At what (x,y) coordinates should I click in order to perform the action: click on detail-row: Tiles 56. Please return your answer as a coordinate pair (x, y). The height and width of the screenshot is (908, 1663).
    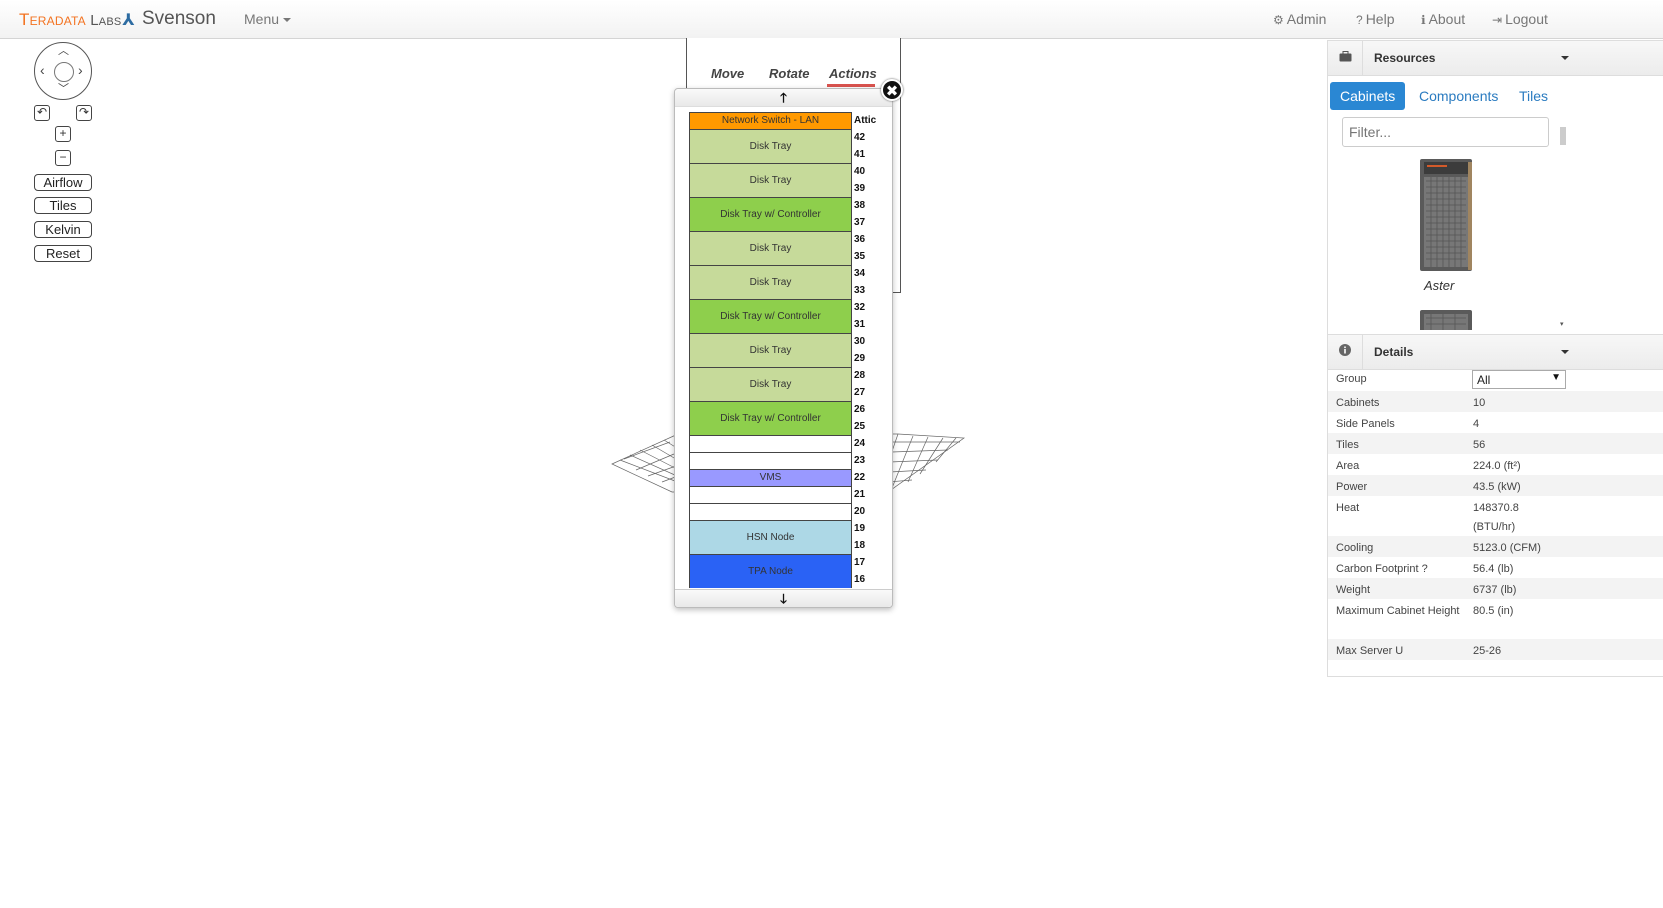
    Looking at the image, I should click on (1495, 443).